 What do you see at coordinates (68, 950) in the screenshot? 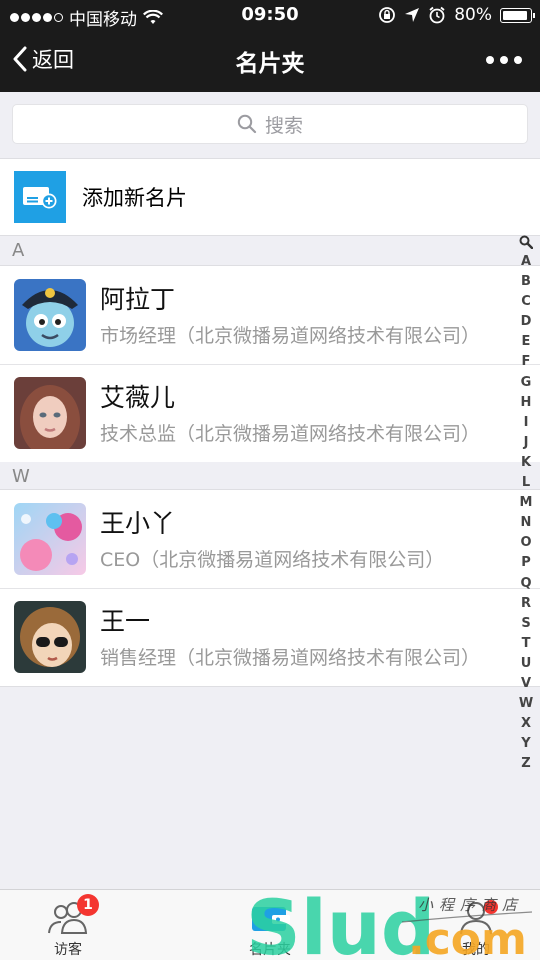
I see `tab-label: 访客` at bounding box center [68, 950].